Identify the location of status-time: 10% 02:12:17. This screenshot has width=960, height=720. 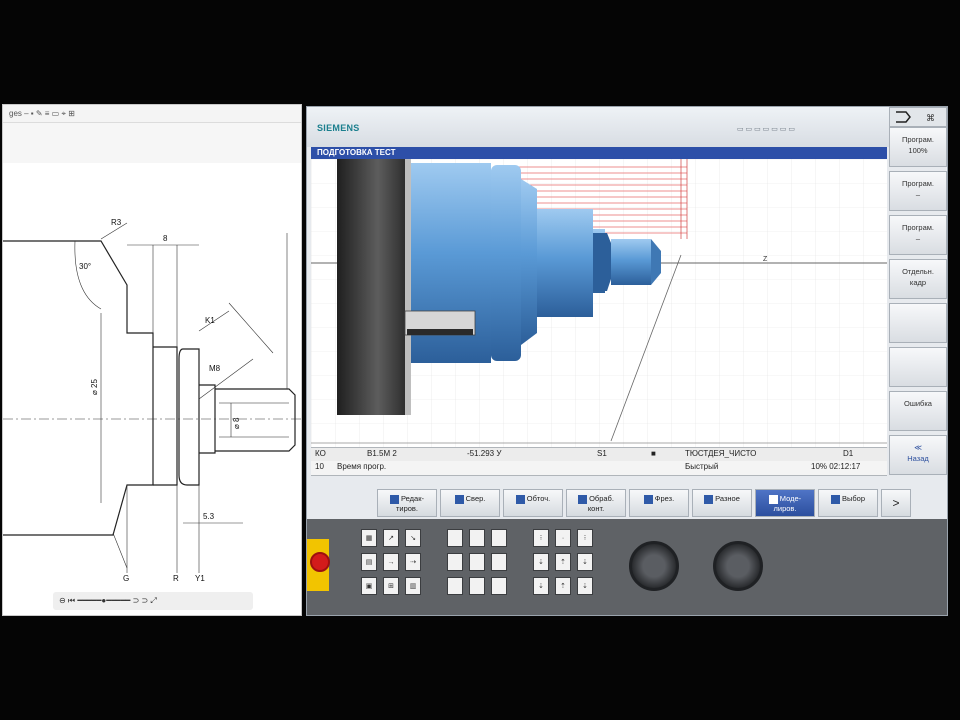
(836, 466).